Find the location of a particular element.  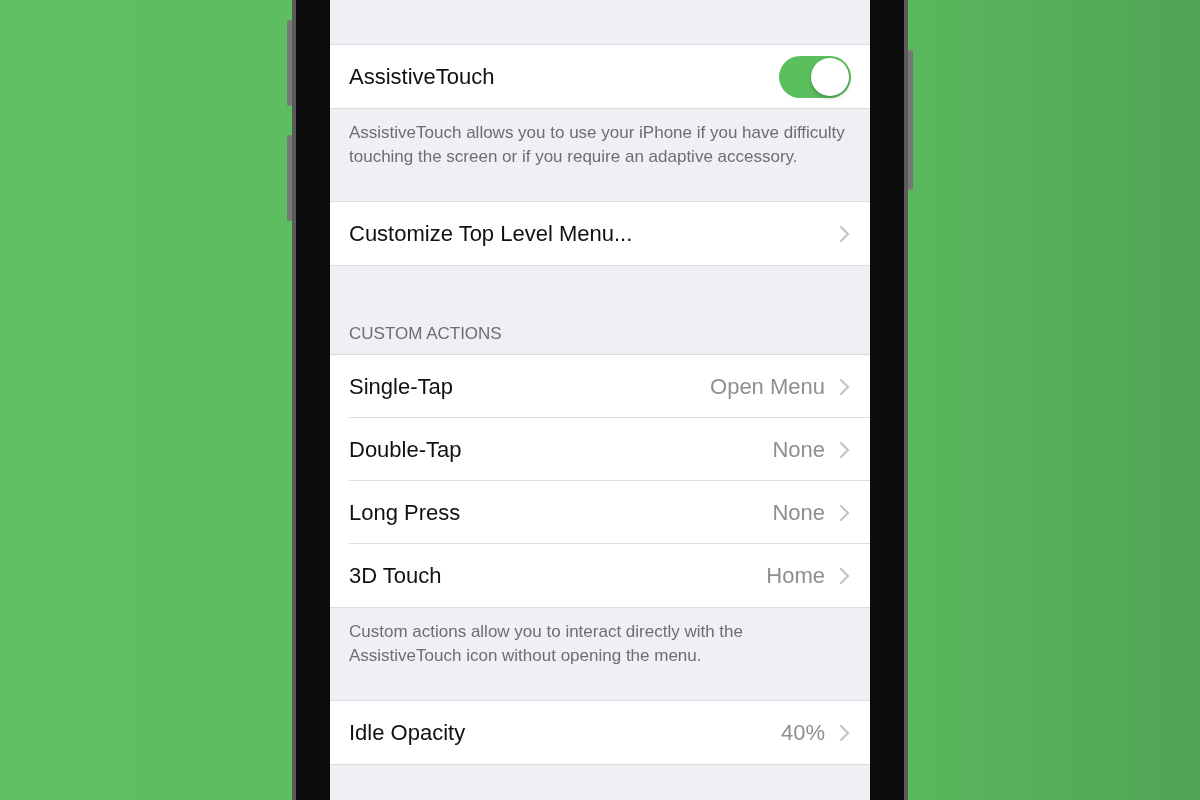

settings-row: AssistiveTouch is located at coordinates (600, 76).